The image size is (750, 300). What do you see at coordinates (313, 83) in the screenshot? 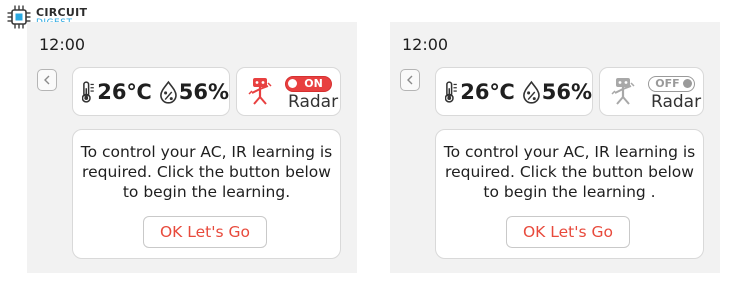
I see `radar-toggle-label: ON` at bounding box center [313, 83].